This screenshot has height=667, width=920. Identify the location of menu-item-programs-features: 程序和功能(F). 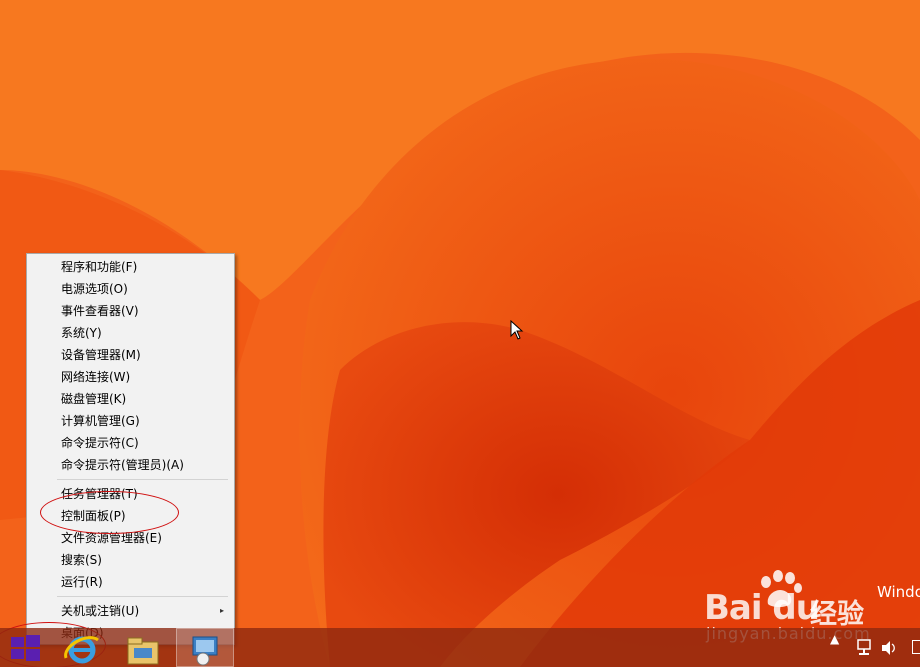
(130, 267).